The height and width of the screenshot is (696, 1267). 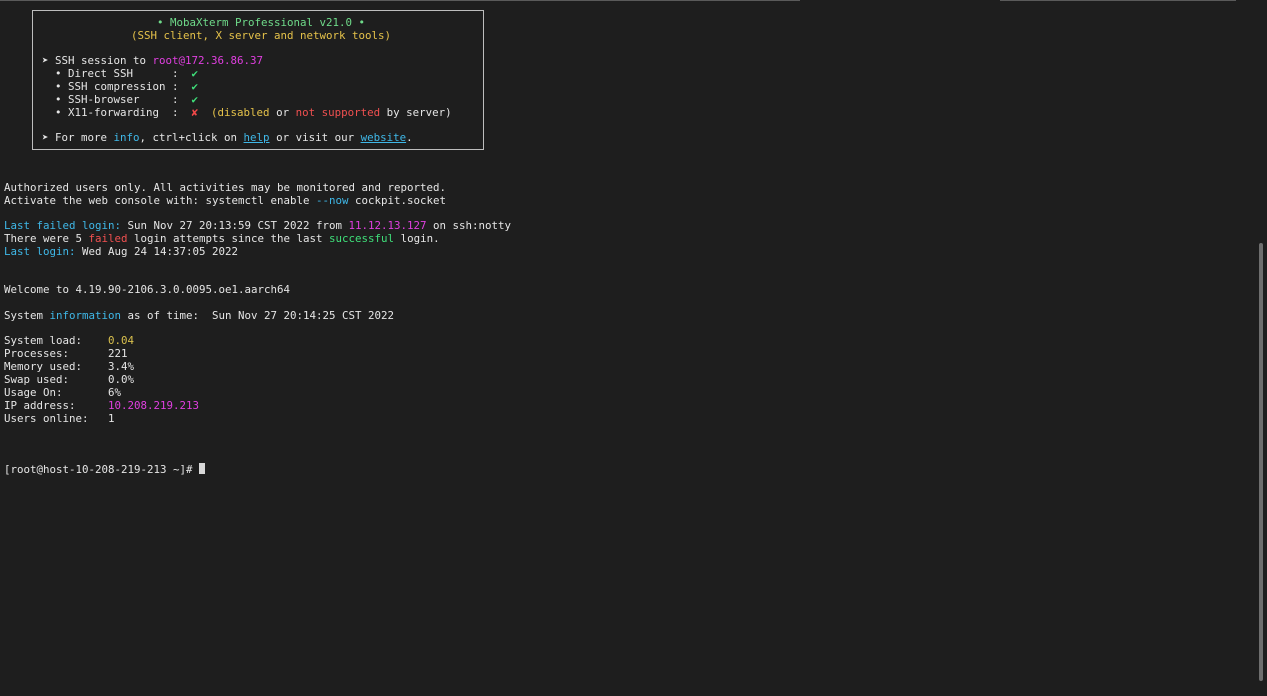 I want to click on last-login-line: Last login: Wed Aug 24 14:37:05 2022, so click(x=121, y=252).